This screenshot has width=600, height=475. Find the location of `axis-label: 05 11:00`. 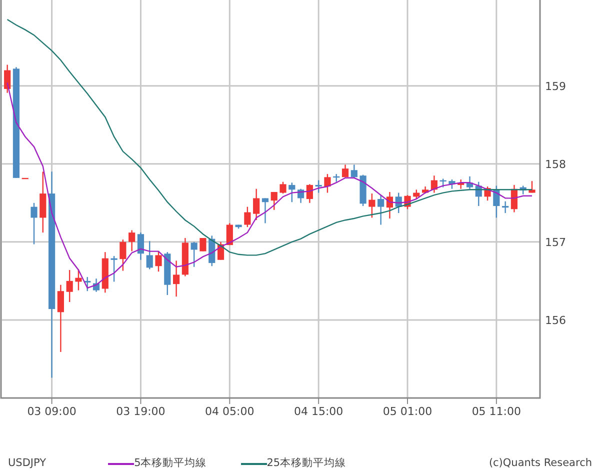

axis-label: 05 11:00 is located at coordinates (497, 411).